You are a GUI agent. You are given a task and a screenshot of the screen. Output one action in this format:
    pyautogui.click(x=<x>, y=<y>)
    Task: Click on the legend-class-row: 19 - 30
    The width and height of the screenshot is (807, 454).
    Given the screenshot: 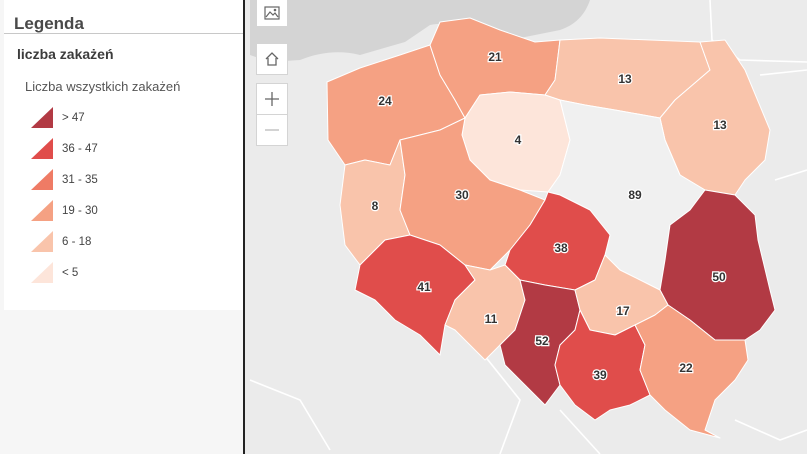 What is the action you would take?
    pyautogui.click(x=64, y=211)
    